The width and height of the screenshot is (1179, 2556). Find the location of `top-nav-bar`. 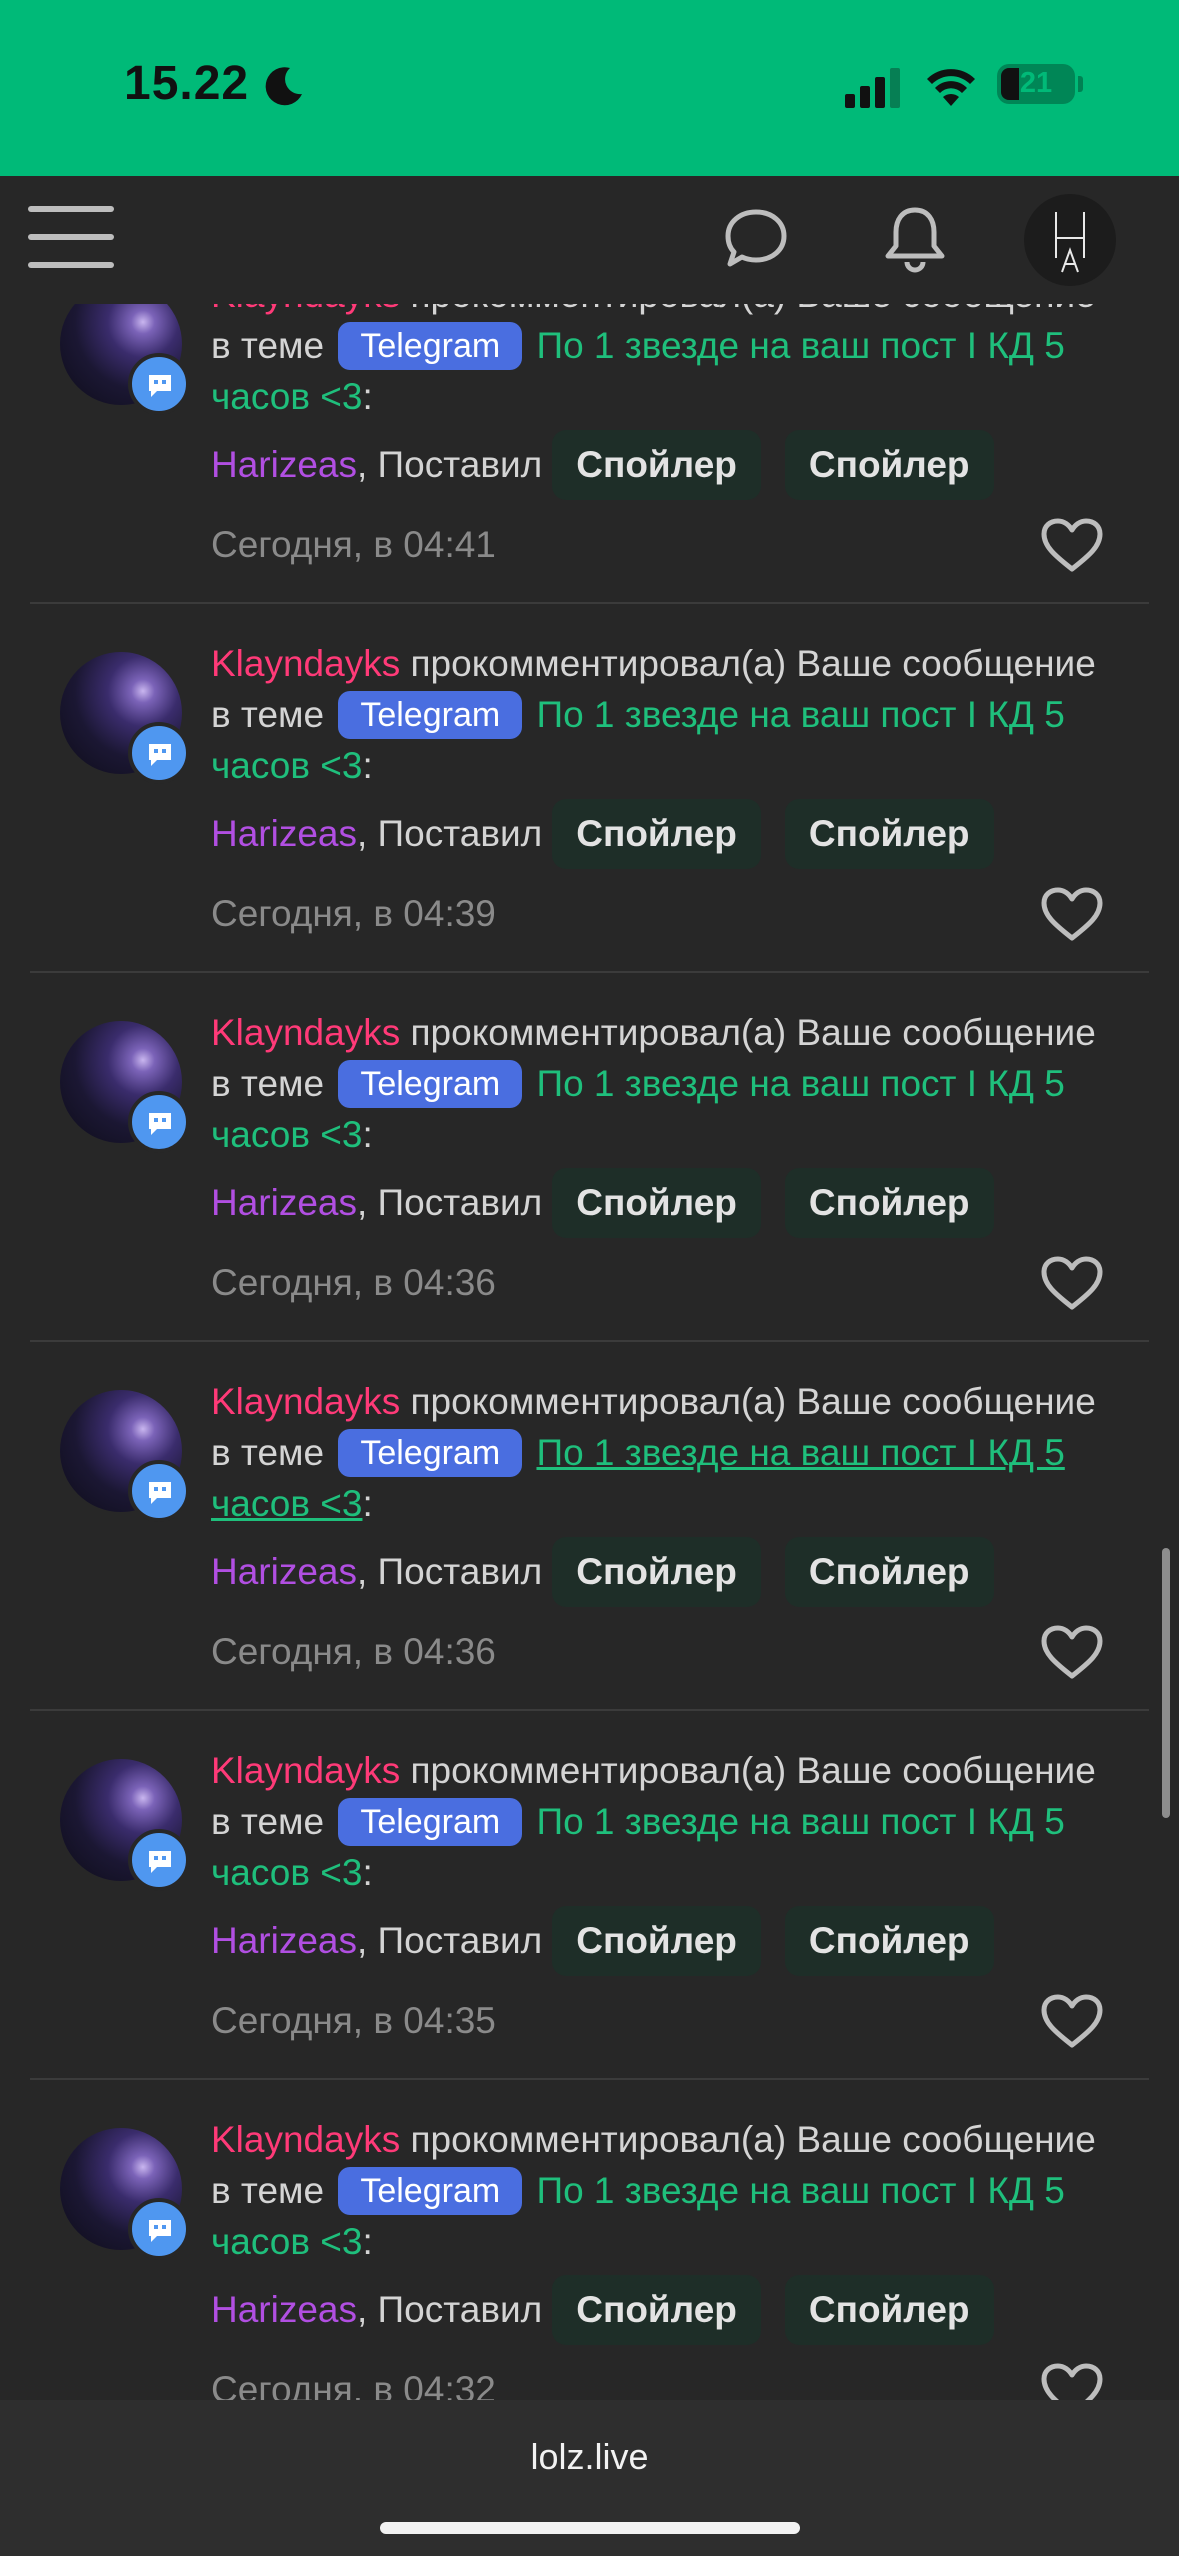

top-nav-bar is located at coordinates (589, 240).